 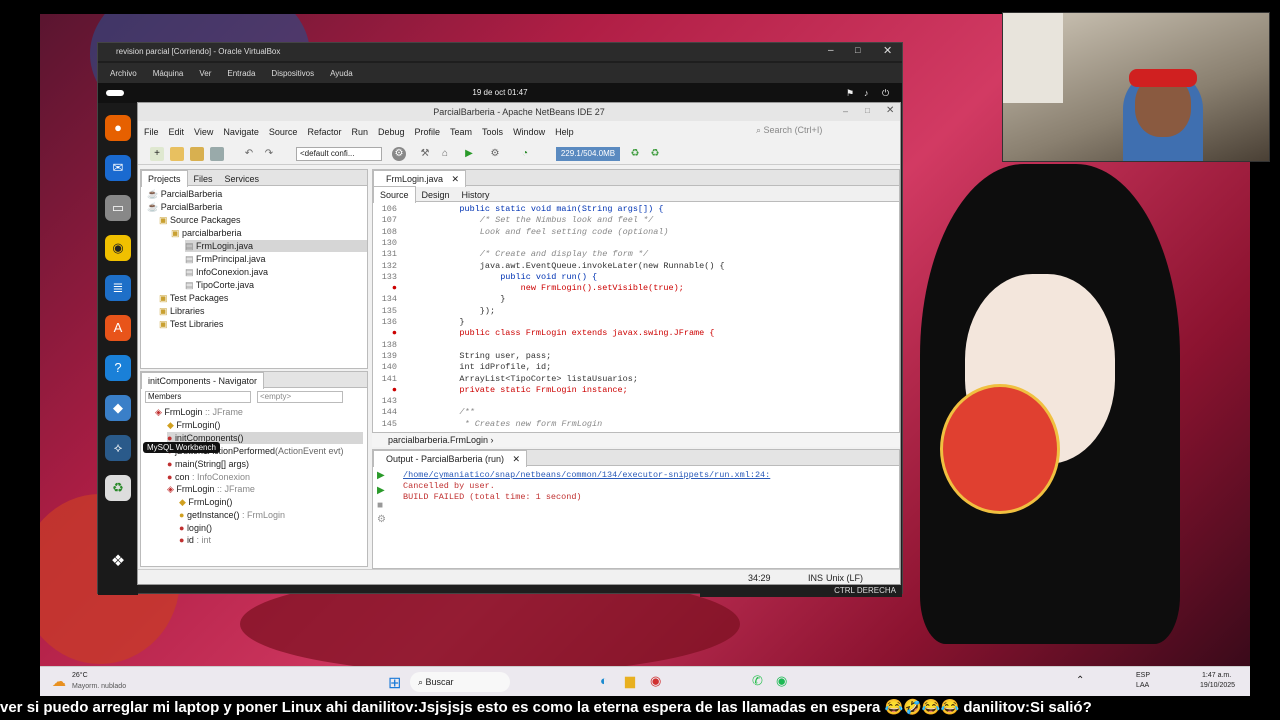 I want to click on tree-node: ▣ Test Libraries, so click(x=191, y=324).